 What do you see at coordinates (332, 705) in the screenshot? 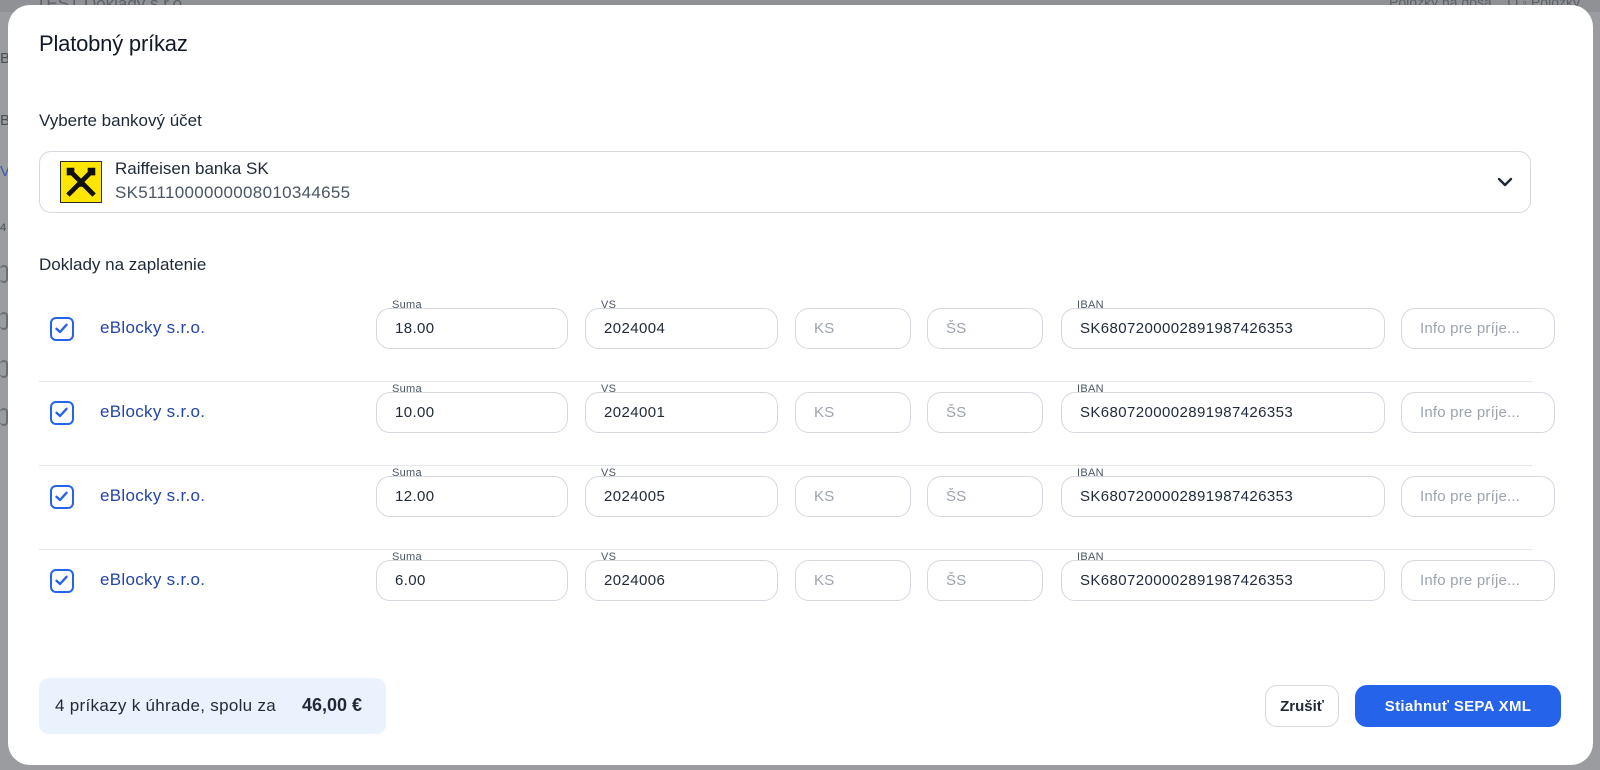
I see `summary-total-amount: 46,00 €` at bounding box center [332, 705].